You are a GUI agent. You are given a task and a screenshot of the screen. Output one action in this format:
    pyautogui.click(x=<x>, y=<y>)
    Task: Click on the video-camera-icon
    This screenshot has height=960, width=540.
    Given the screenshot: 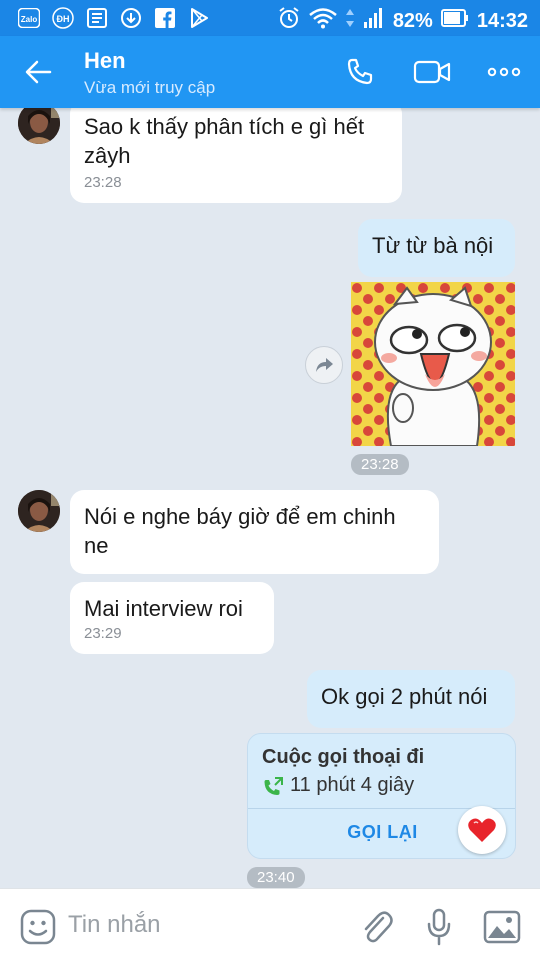 What is the action you would take?
    pyautogui.click(x=432, y=72)
    